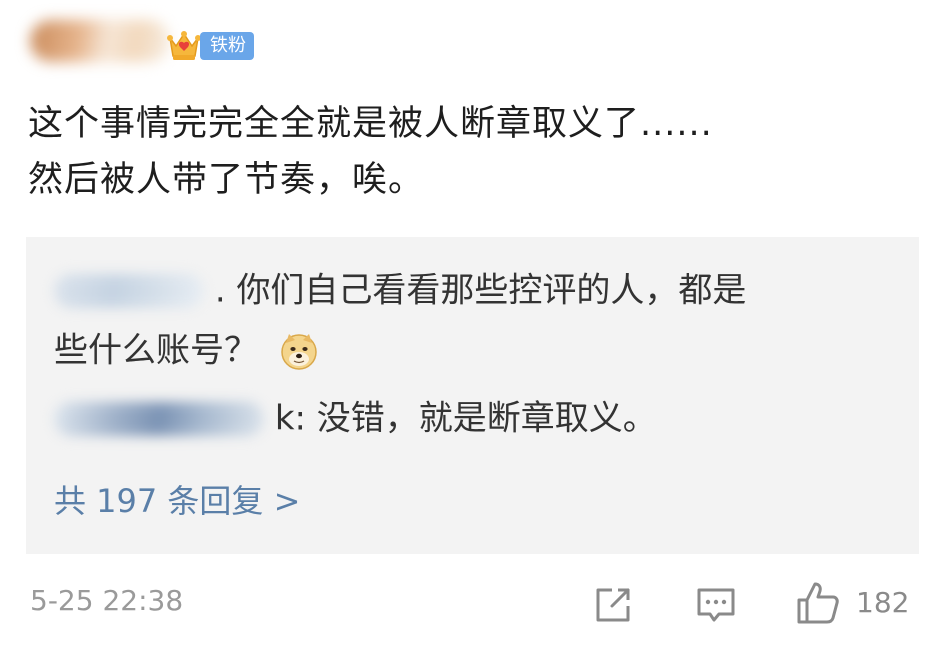  I want to click on post-timestamp: 5-25 22:38, so click(107, 600).